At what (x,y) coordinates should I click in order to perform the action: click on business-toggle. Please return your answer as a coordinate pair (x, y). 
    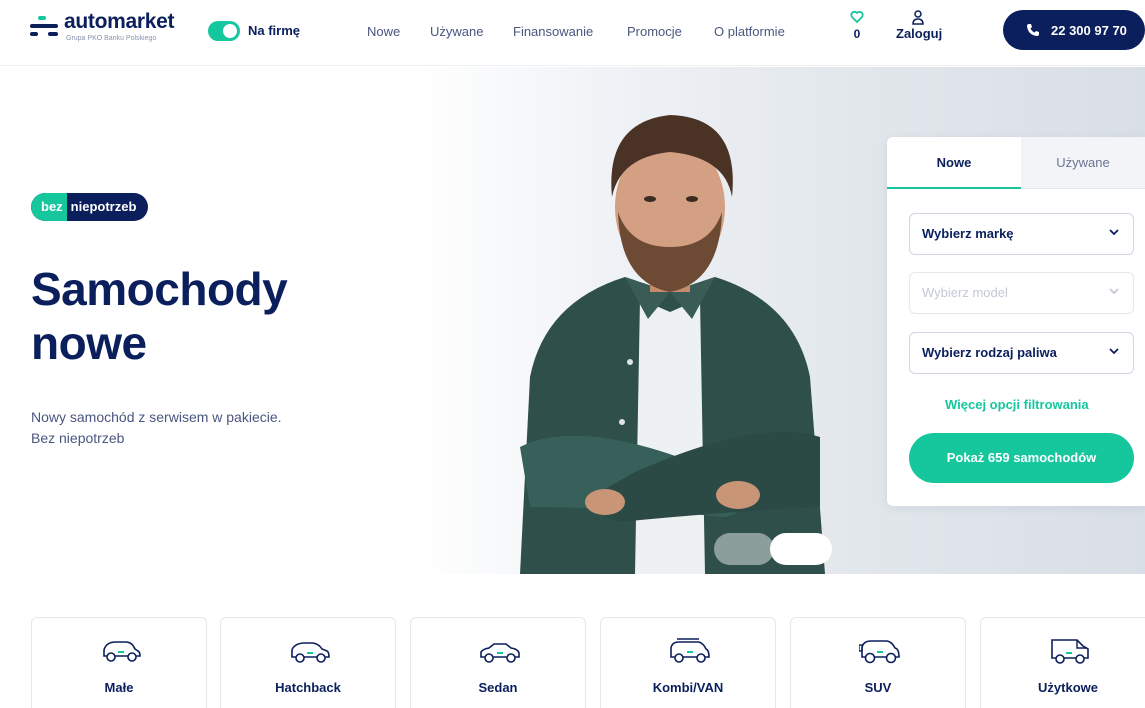
    Looking at the image, I should click on (224, 31).